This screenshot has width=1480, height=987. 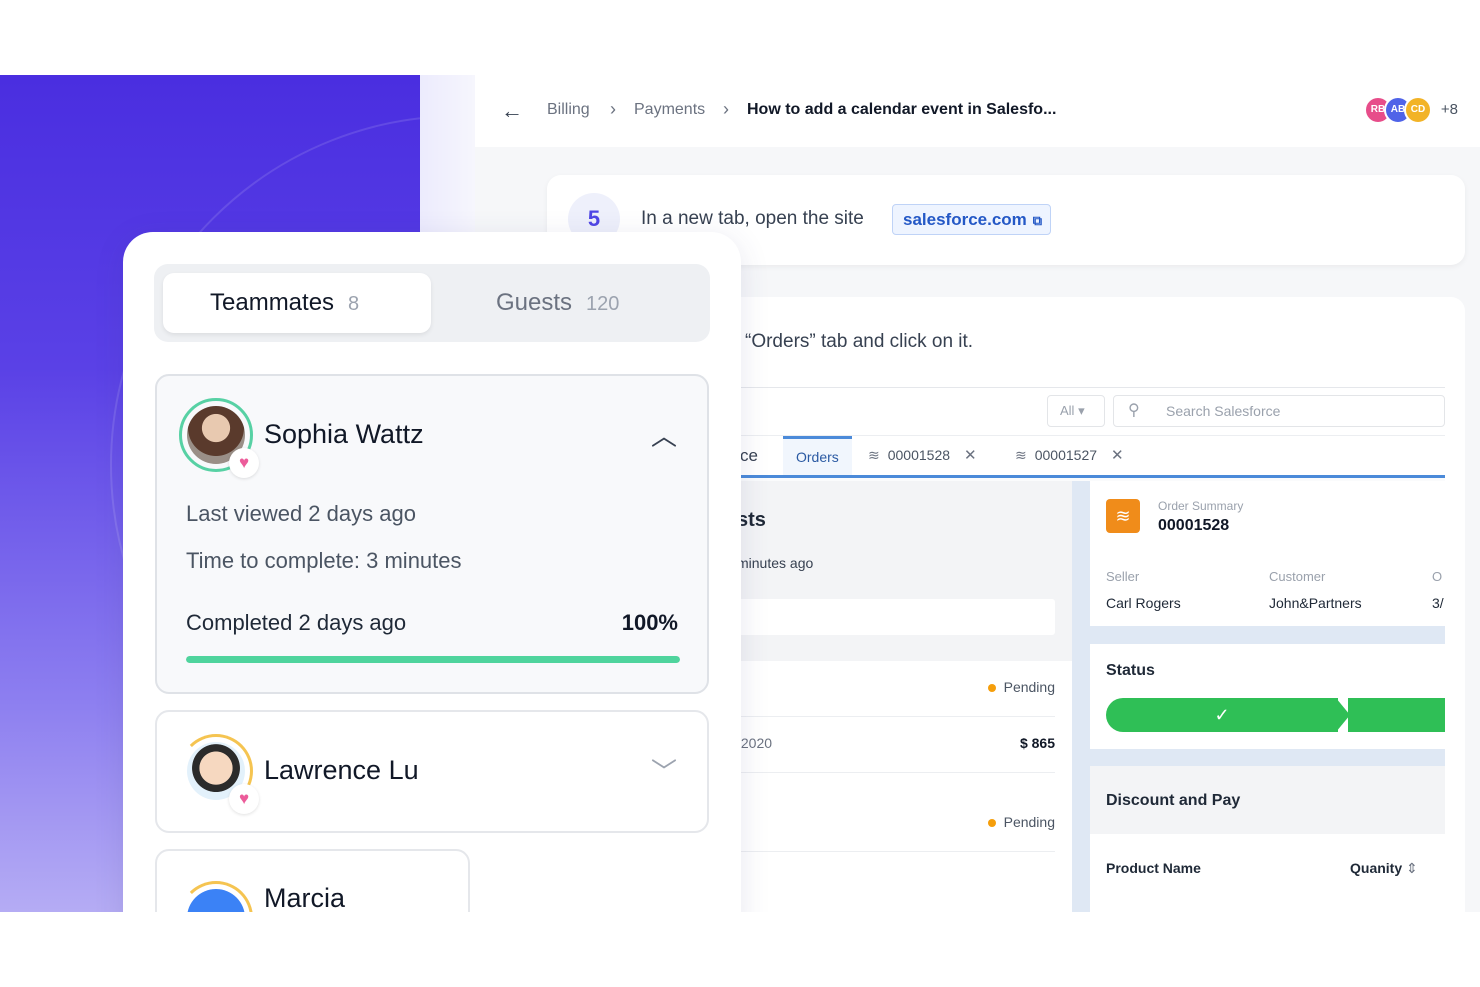 I want to click on list-subtitle: minutes ago, so click(x=775, y=563).